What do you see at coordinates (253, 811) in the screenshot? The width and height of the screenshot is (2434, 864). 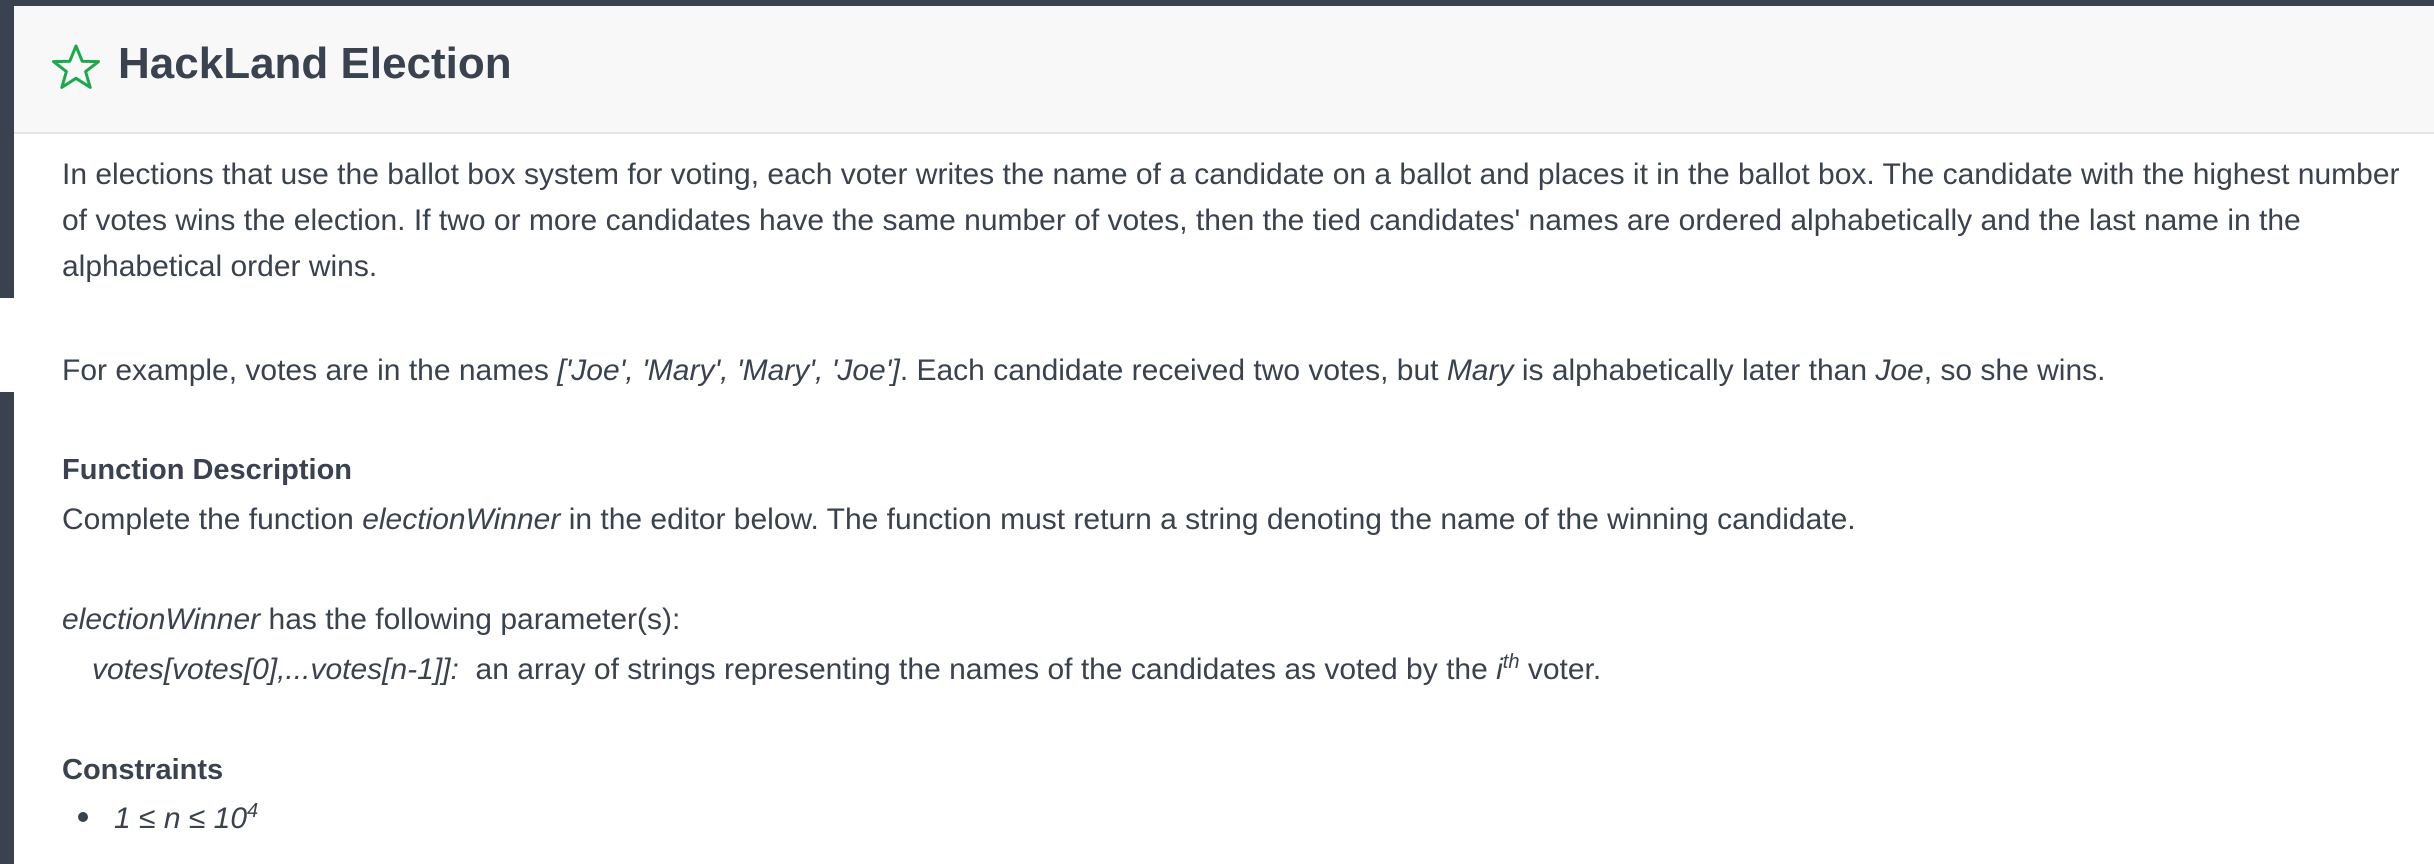 I see `constraint-sup: 4` at bounding box center [253, 811].